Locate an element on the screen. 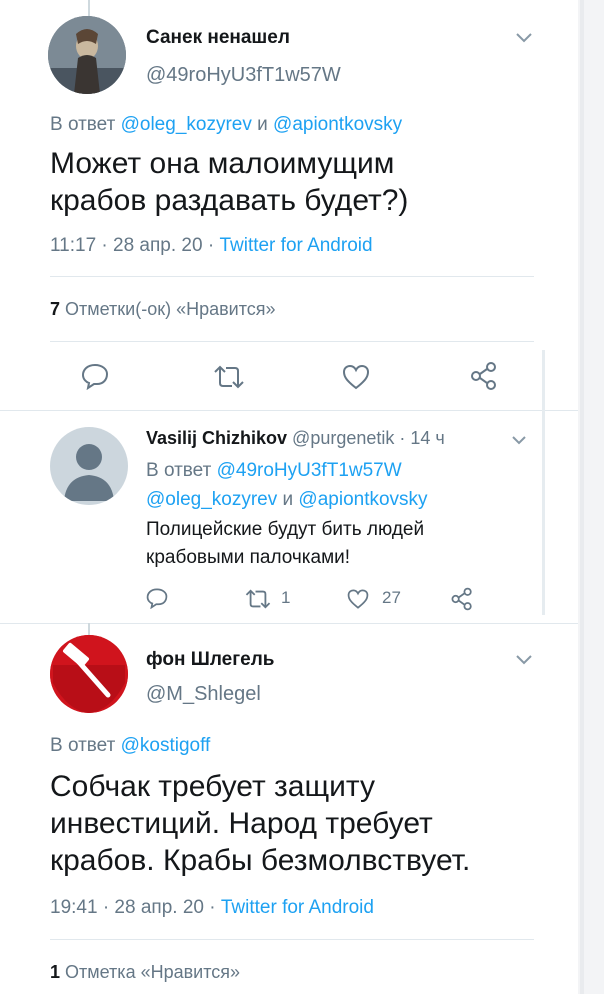  tweet-timestamp: 11:17 · 28 апр. 20 · is located at coordinates (134, 245).